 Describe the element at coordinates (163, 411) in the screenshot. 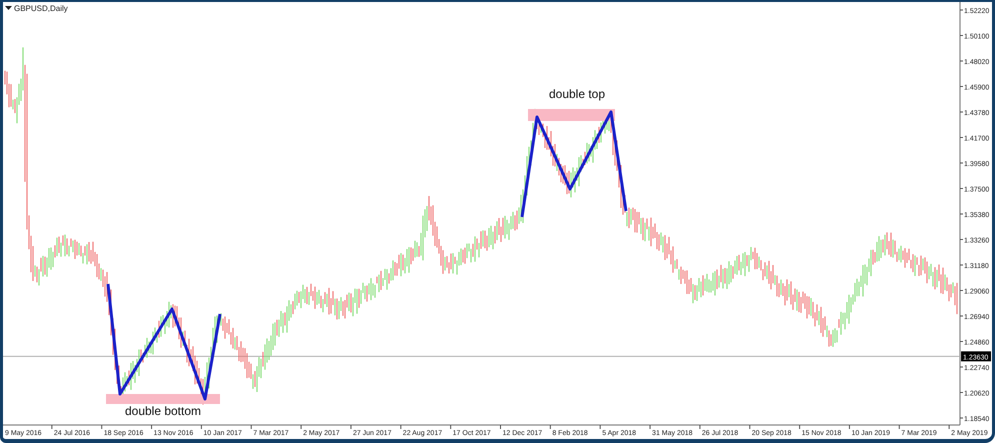

I see `annotation-label: double bottom` at that location.